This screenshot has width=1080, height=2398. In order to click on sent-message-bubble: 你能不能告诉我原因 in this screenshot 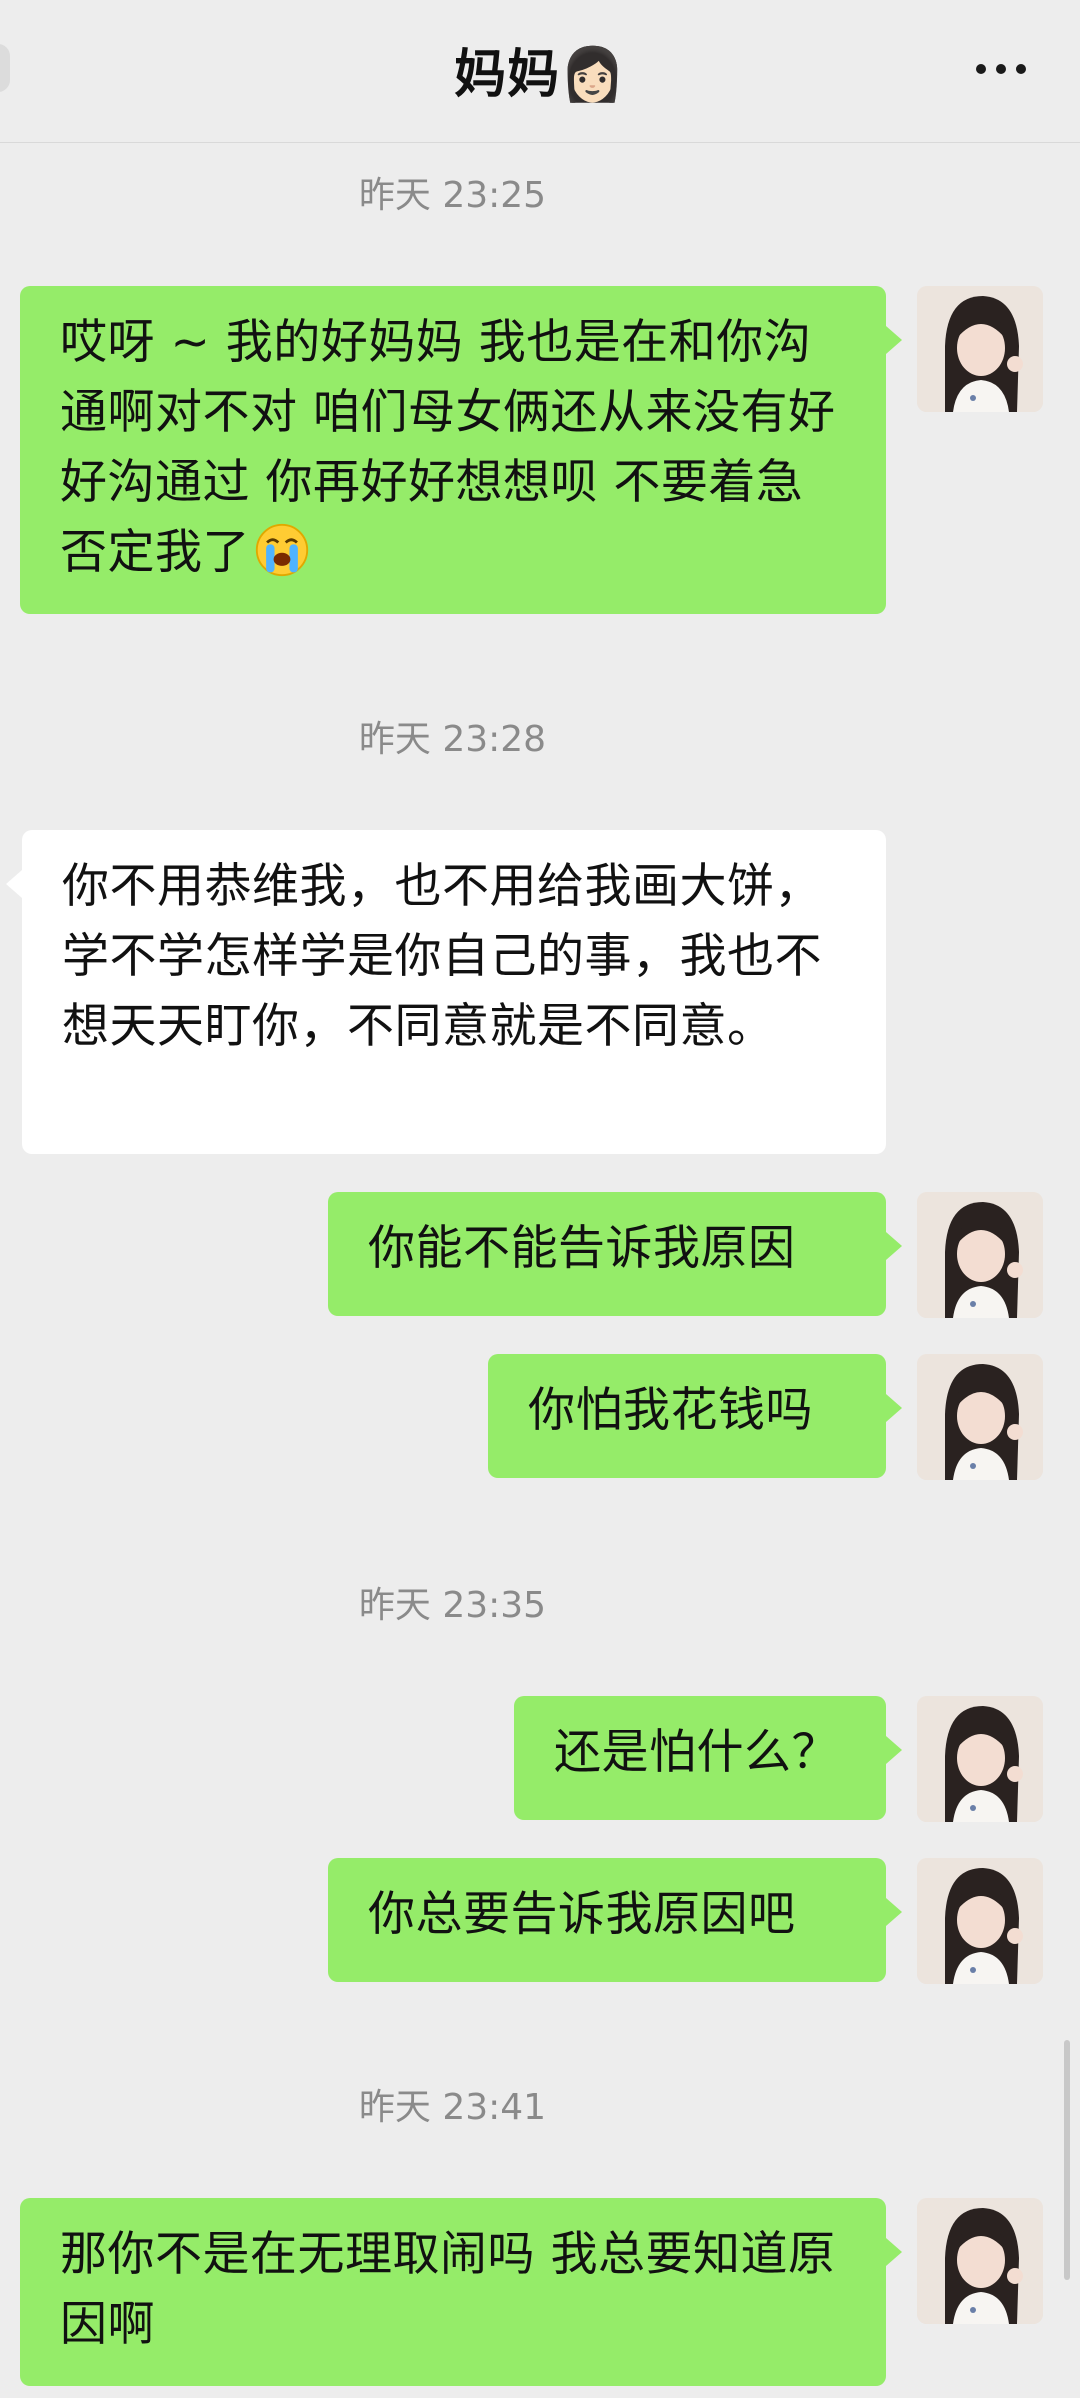, I will do `click(615, 1254)`.